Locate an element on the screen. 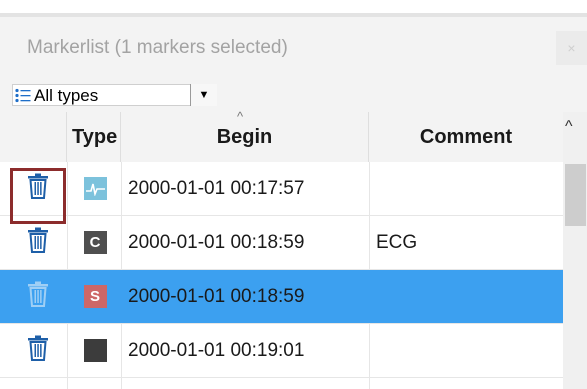 This screenshot has height=389, width=587. ecg-waveform-icon is located at coordinates (95, 188).